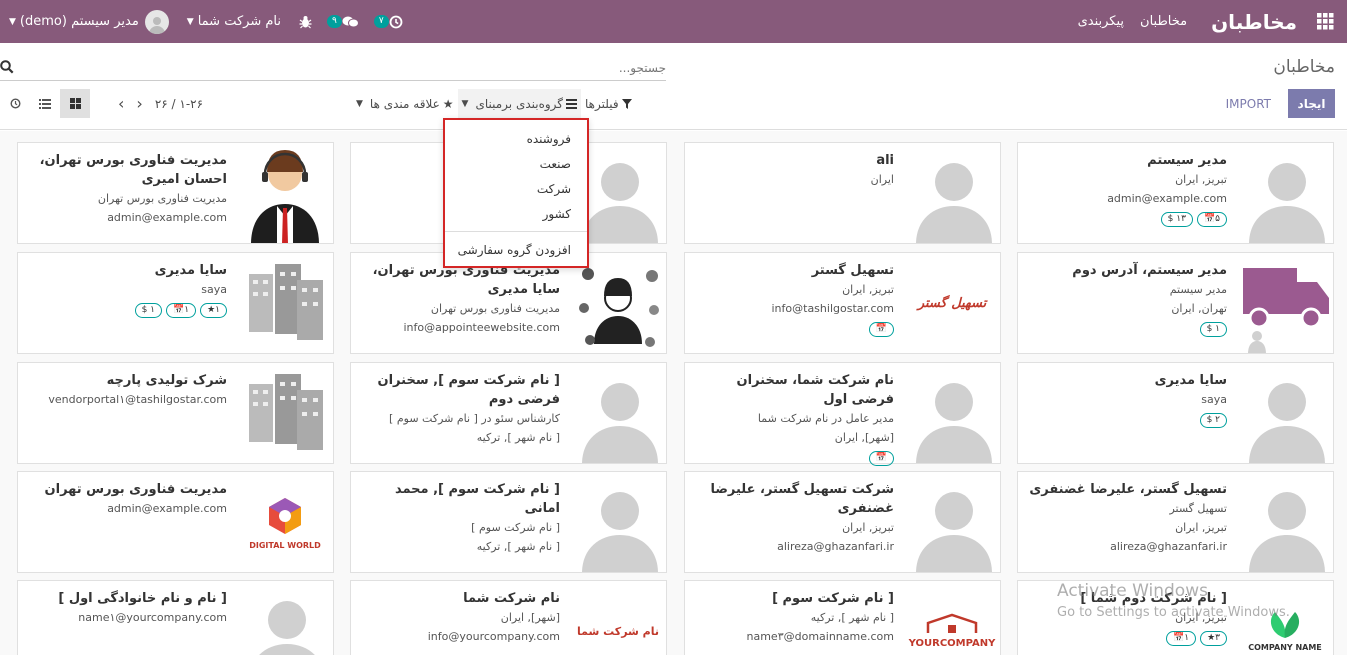  I want to click on import-button: IMPORT, so click(1248, 103).